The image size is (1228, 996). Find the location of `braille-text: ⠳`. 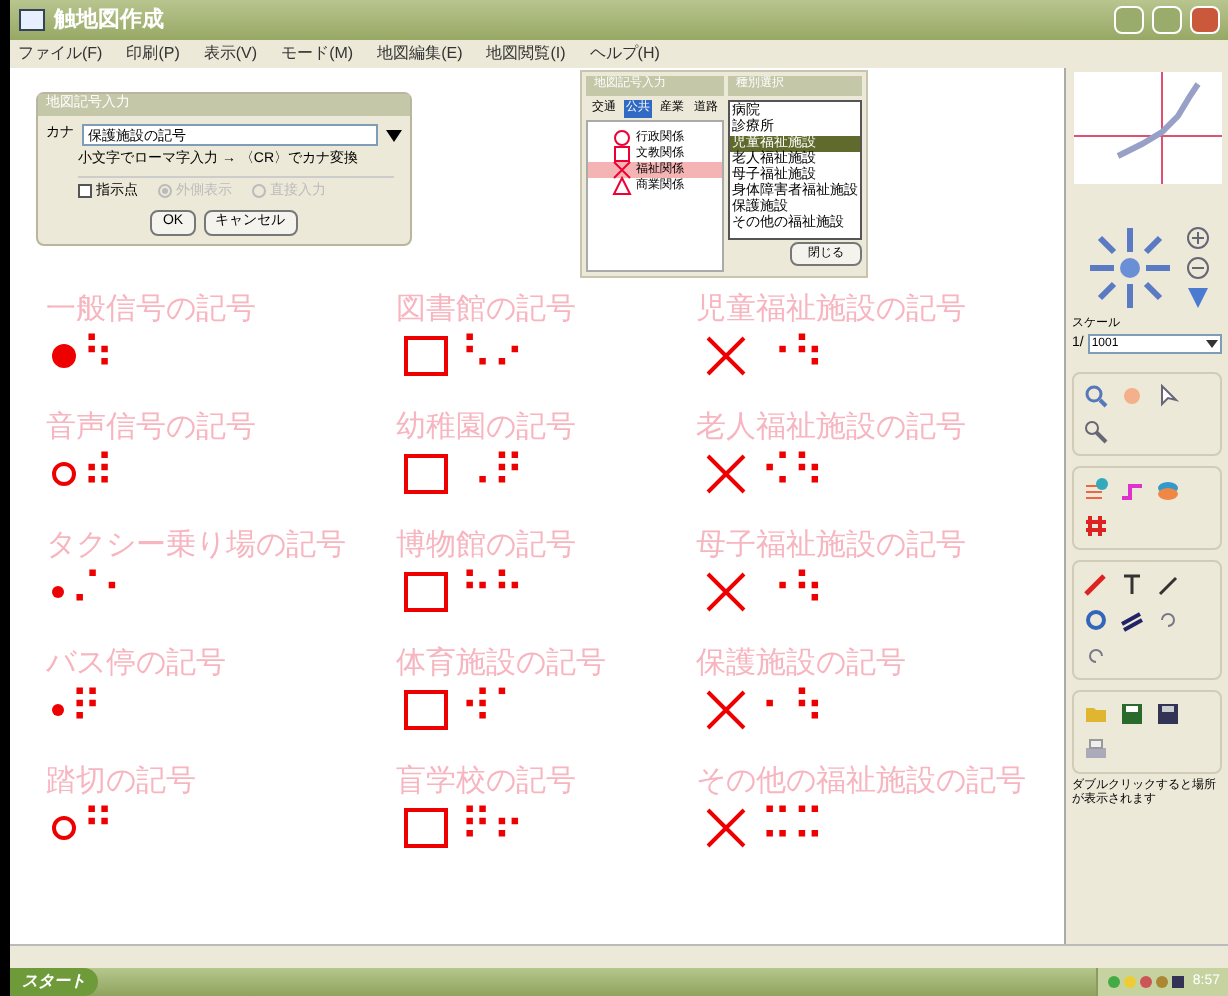

braille-text: ⠳ is located at coordinates (98, 356).